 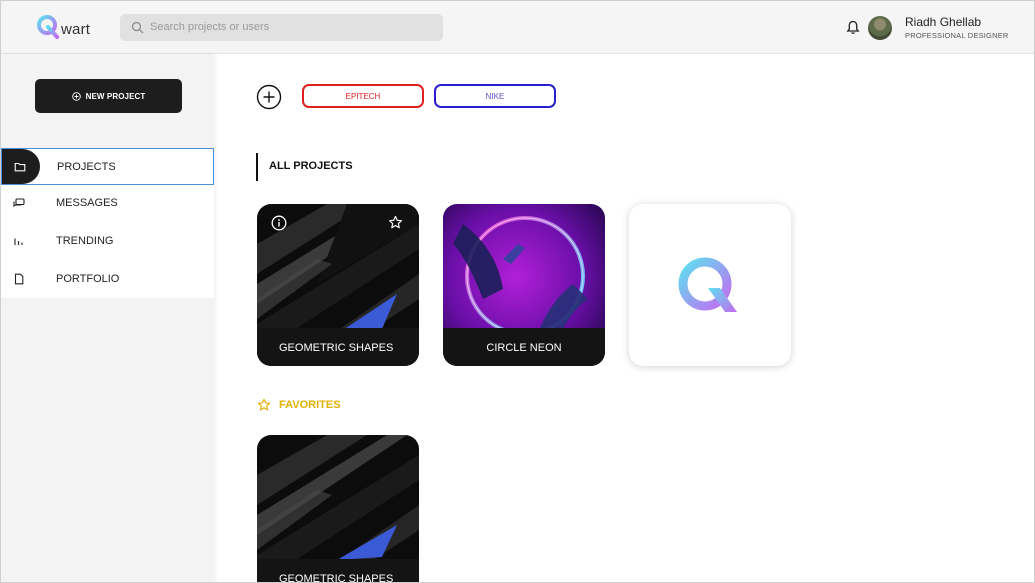 I want to click on sidebar-nav: PROJECTS MESSAGES TRENDING PORTFOLIO, so click(x=107, y=223).